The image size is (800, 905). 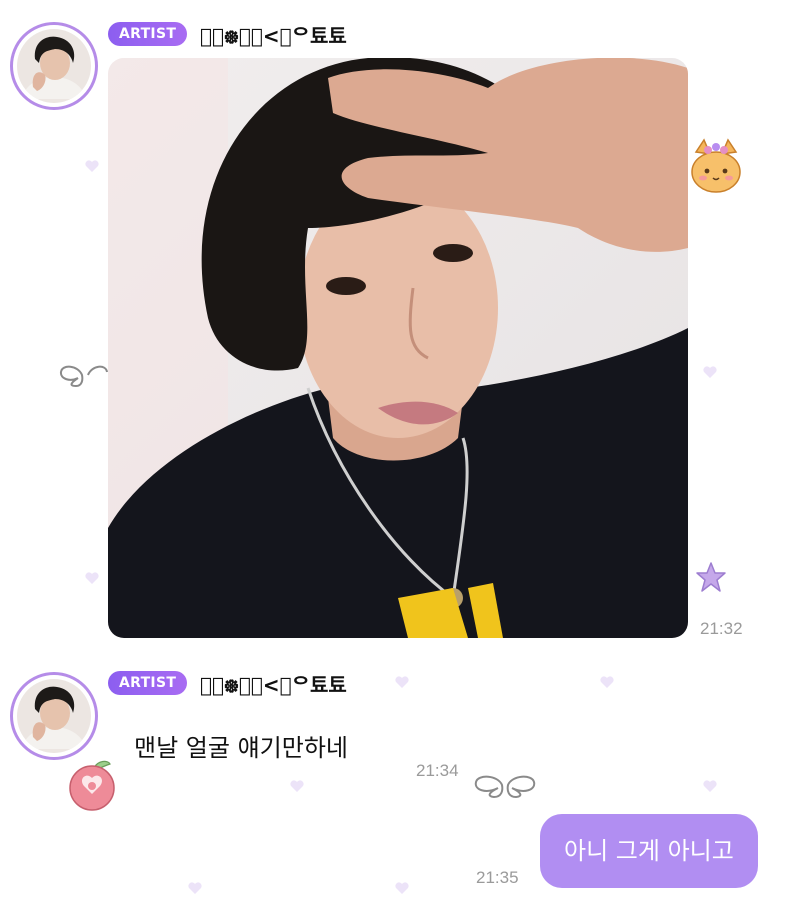 I want to click on message-text: 맨날 얼굴 얘기만하네, so click(x=241, y=745).